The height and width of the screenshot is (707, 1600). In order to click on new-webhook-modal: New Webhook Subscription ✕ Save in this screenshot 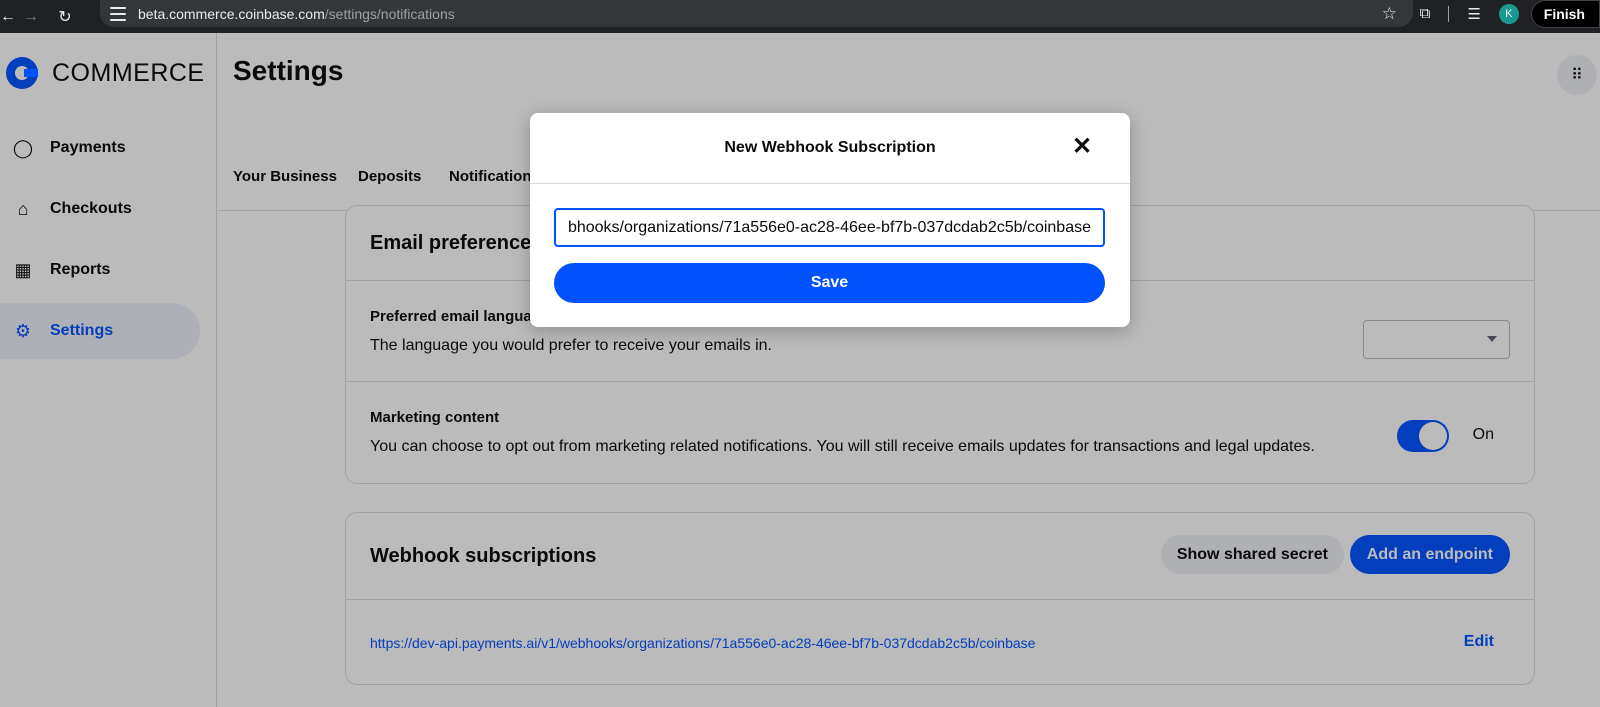, I will do `click(830, 220)`.